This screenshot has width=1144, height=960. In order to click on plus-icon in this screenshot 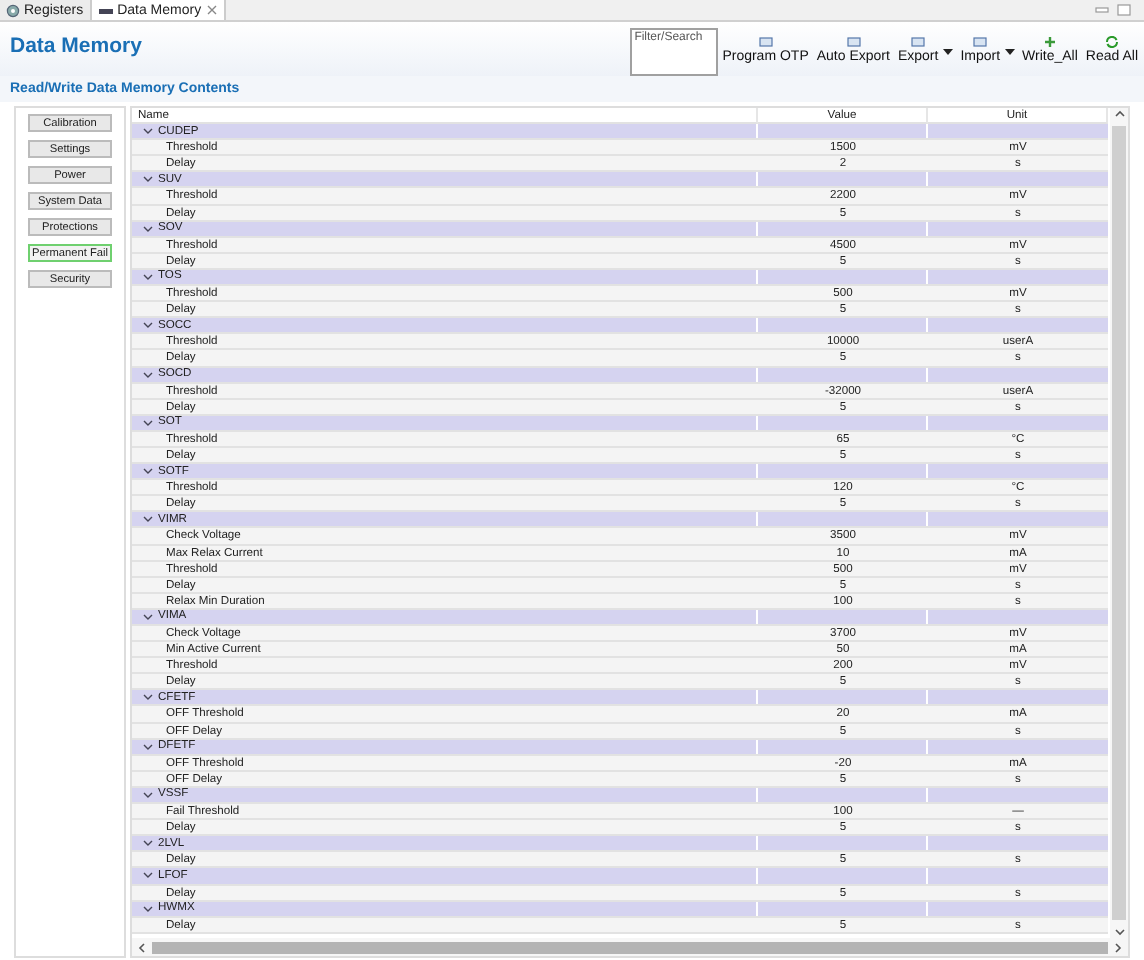, I will do `click(1049, 42)`.